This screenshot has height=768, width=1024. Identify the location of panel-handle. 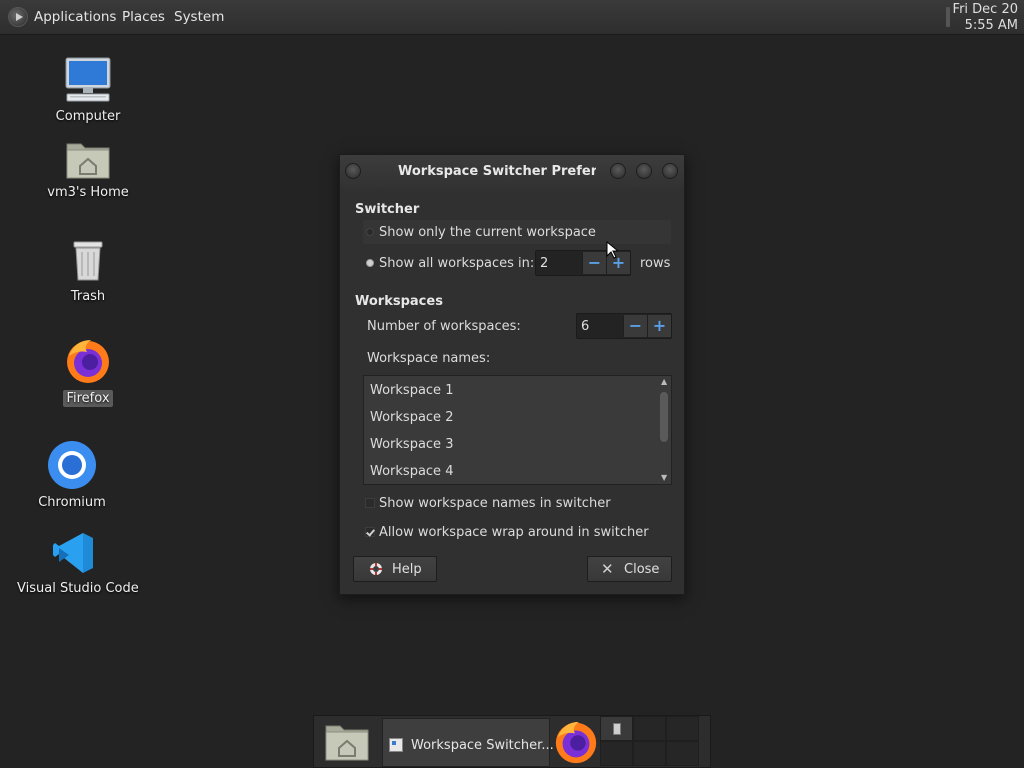
(948, 17).